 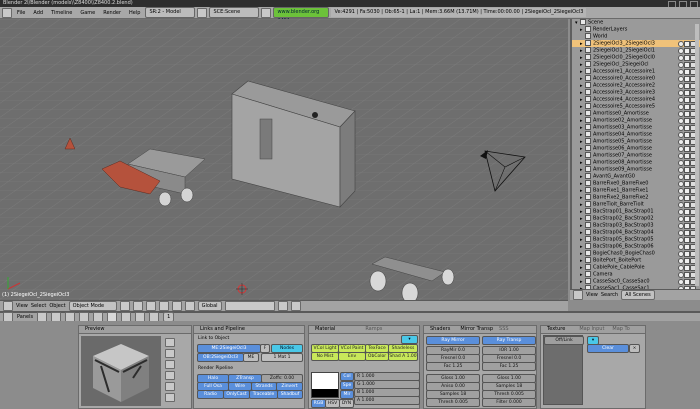 What do you see at coordinates (608, 348) in the screenshot?
I see `texture-name-field: Clear` at bounding box center [608, 348].